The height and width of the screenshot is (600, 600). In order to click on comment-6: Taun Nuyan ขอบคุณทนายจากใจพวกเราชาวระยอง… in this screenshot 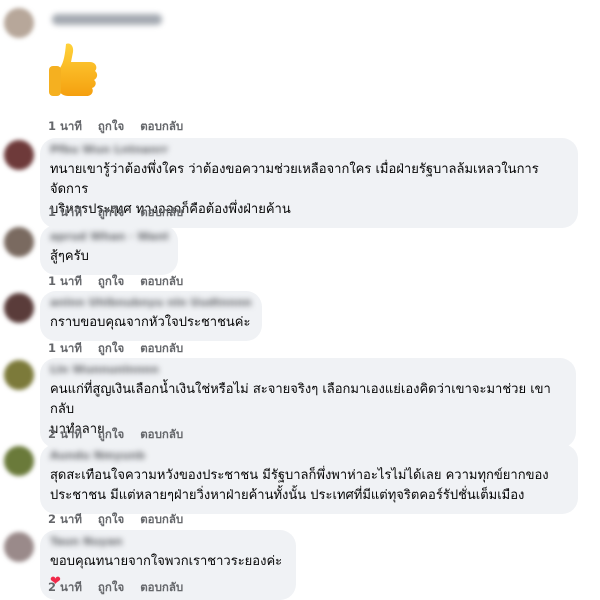, I will do `click(300, 565)`.